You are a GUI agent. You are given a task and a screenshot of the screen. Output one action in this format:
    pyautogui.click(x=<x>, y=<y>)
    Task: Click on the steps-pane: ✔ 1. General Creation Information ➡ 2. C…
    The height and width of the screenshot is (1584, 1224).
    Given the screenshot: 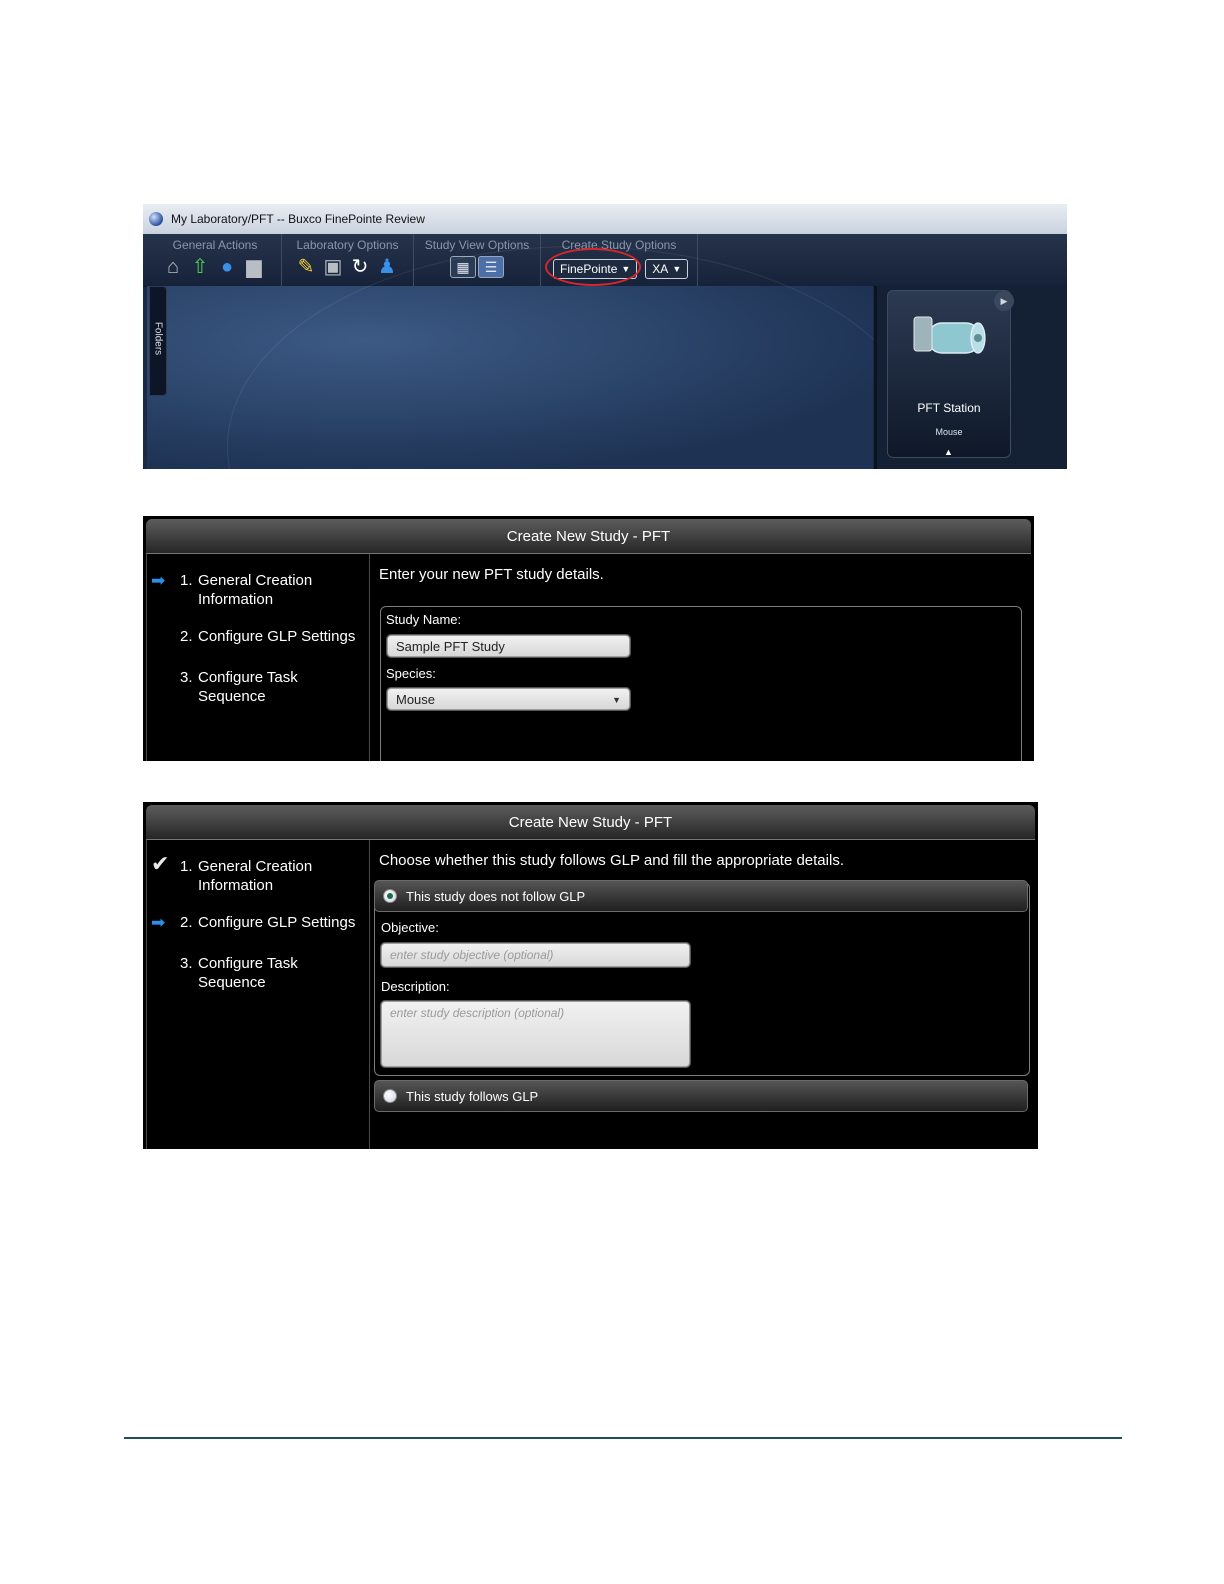 What is the action you would take?
    pyautogui.click(x=258, y=994)
    